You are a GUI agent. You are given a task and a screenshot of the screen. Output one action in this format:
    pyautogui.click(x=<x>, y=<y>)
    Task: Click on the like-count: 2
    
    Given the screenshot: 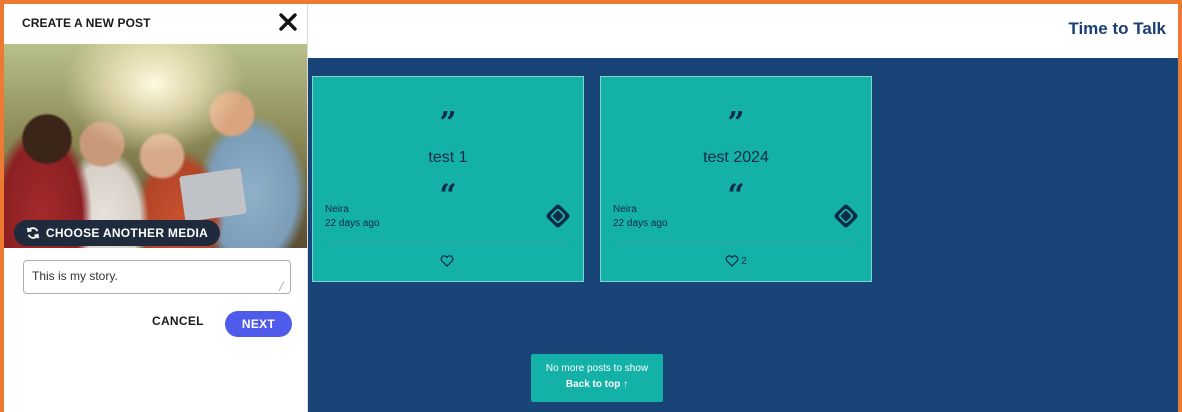 What is the action you would take?
    pyautogui.click(x=744, y=261)
    